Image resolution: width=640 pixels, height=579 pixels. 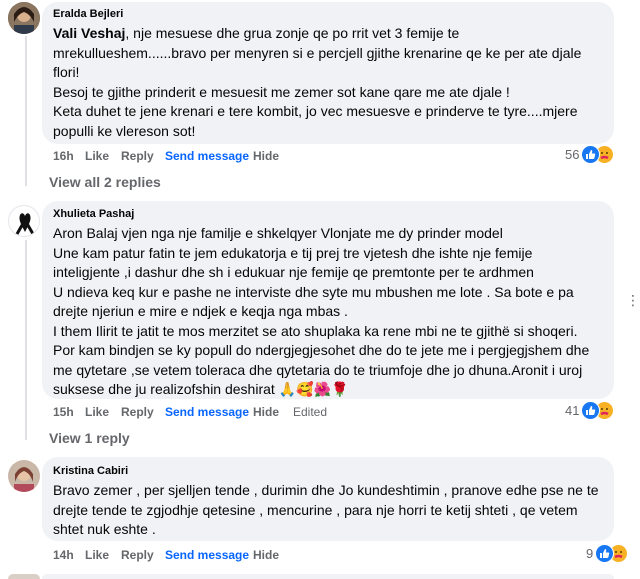 What do you see at coordinates (63, 412) in the screenshot?
I see `comment-timestamp: 15h` at bounding box center [63, 412].